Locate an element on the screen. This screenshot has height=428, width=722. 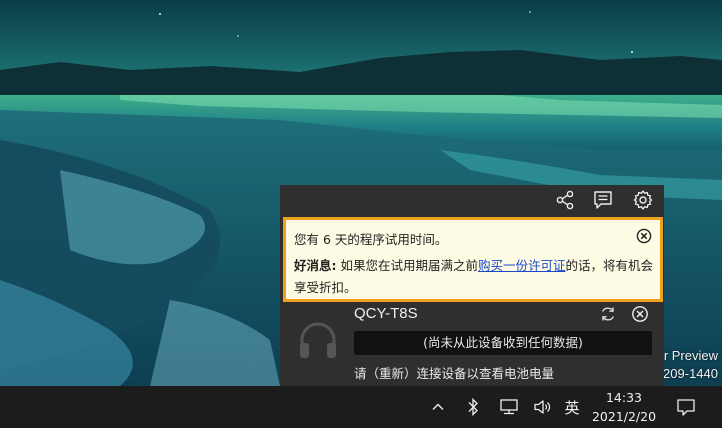
headphones-icon is located at coordinates (318, 340).